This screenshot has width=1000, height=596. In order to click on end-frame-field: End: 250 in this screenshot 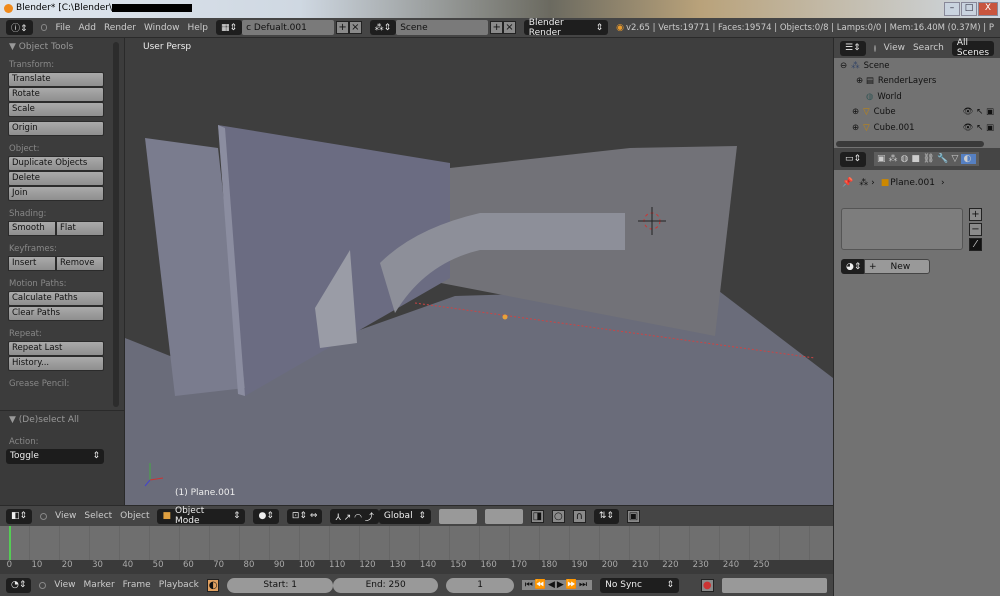, I will do `click(385, 585)`.